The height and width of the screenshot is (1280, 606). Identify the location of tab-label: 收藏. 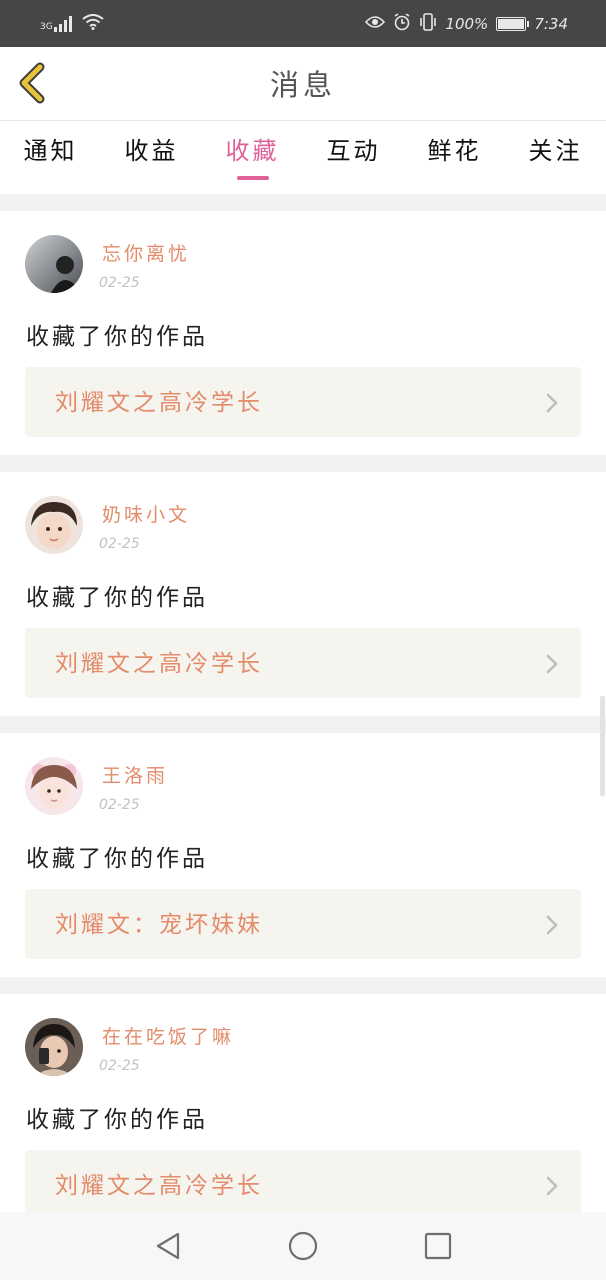
(252, 151).